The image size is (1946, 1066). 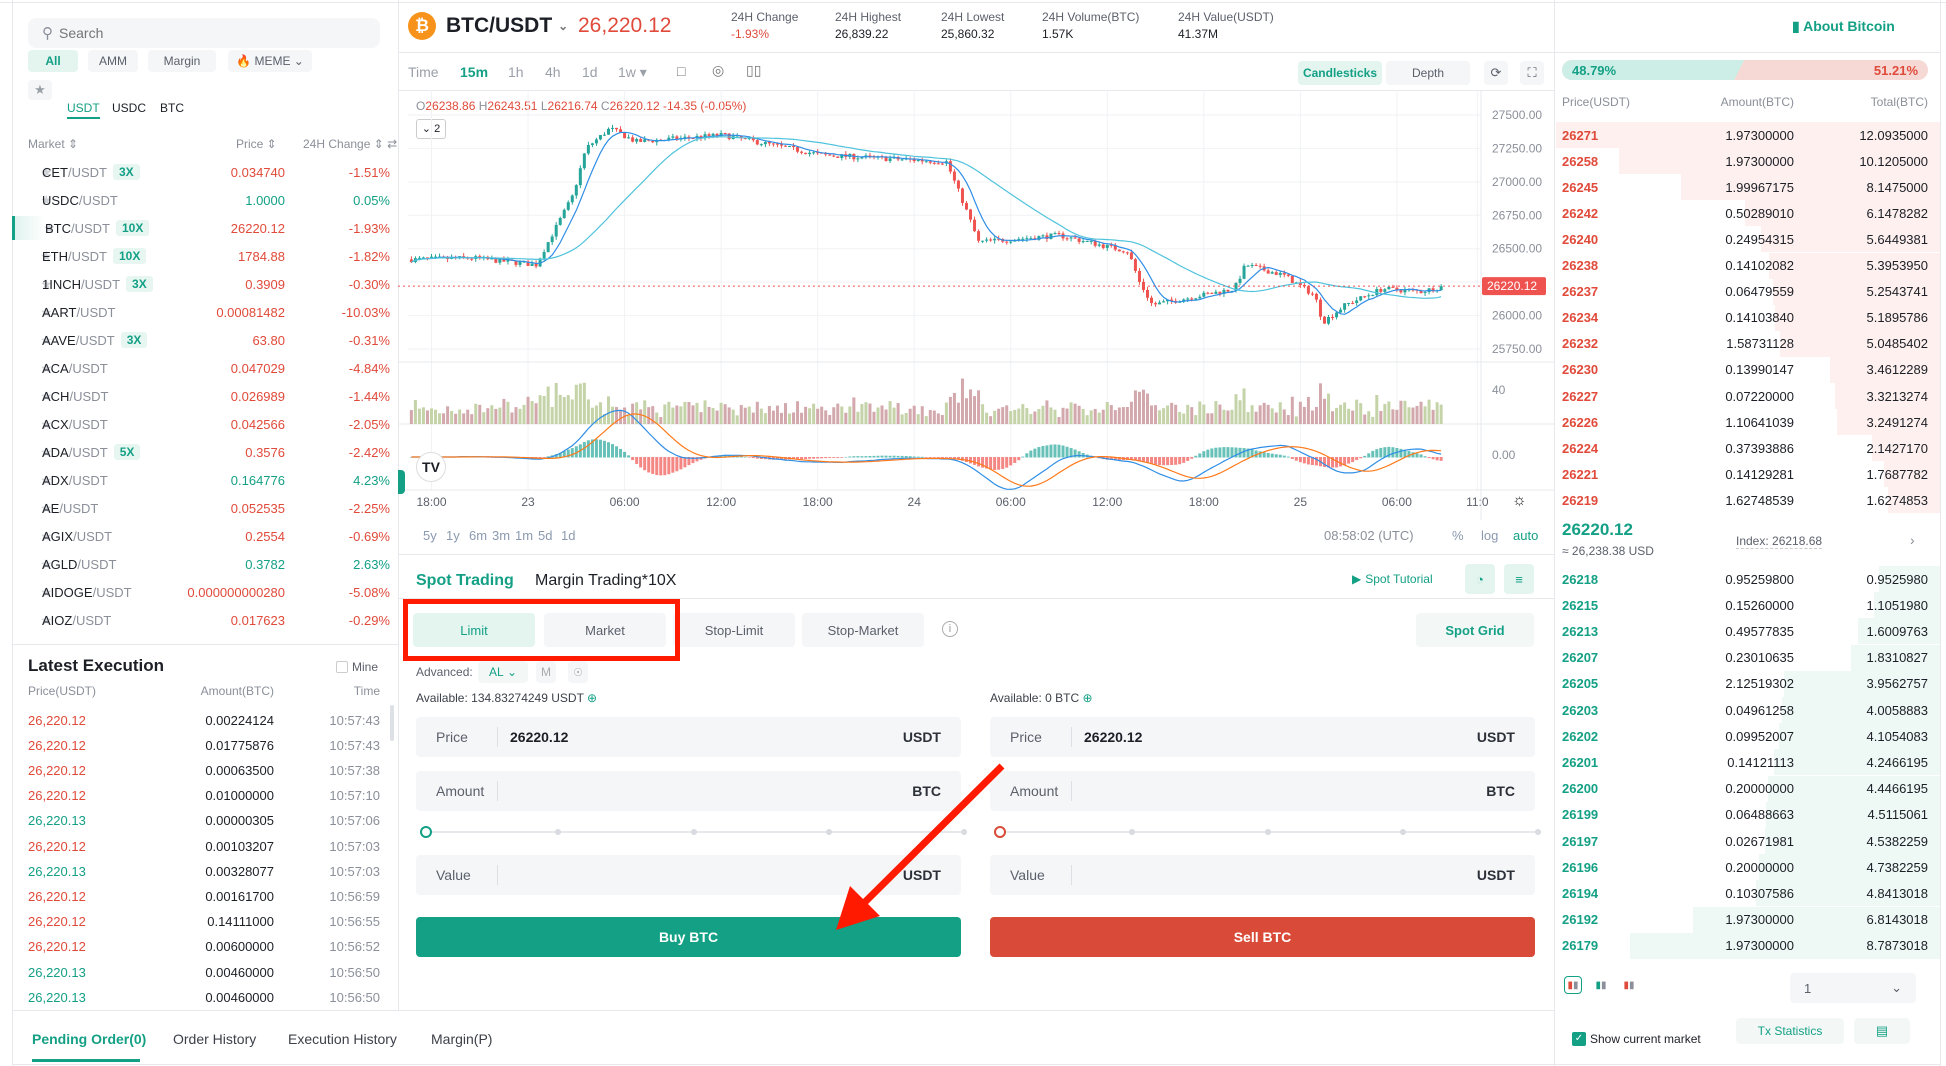 I want to click on tab-margin-trading: Margin Trading*10X, so click(x=605, y=581).